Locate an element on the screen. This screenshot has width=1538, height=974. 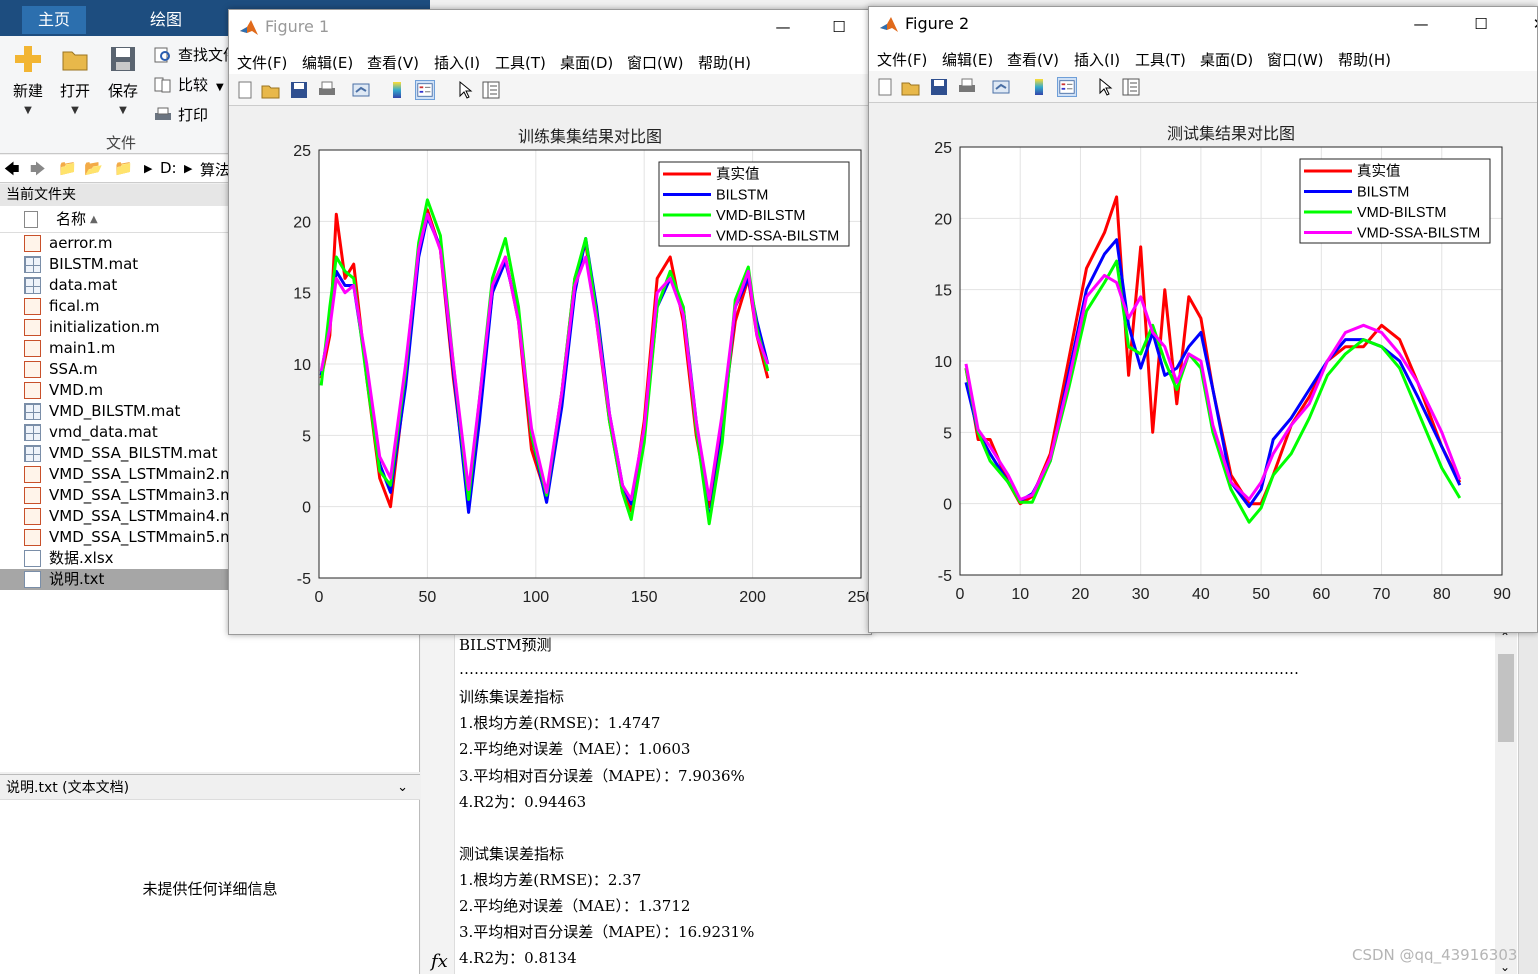
function-browser-icon: fx is located at coordinates (439, 961).